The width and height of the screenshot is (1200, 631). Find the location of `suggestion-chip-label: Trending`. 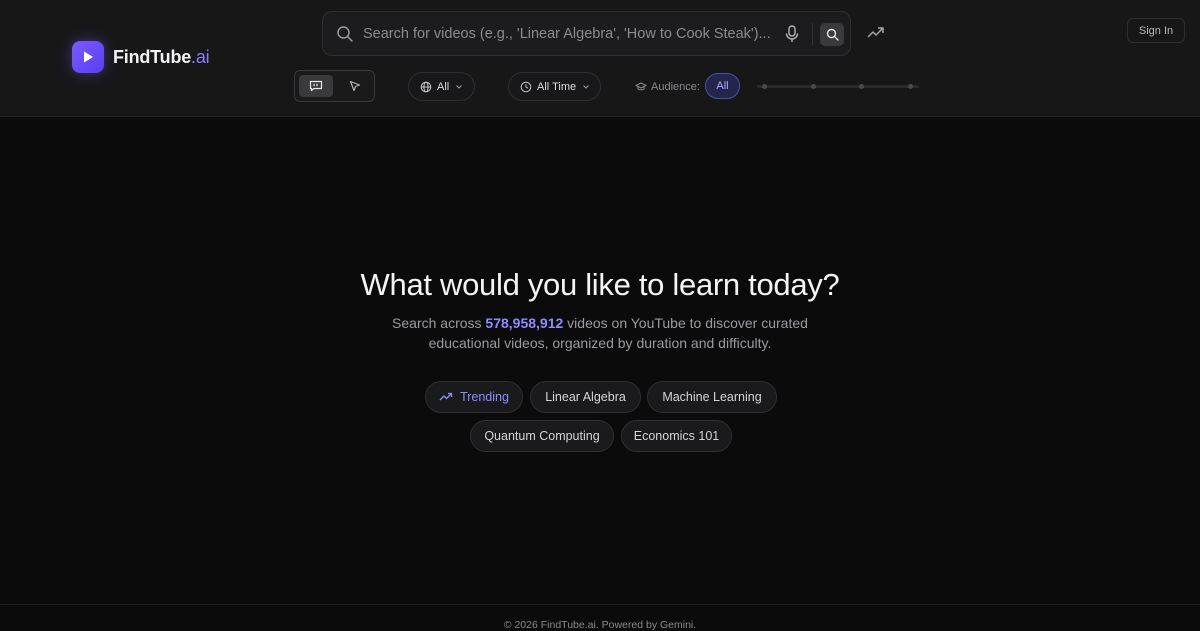

suggestion-chip-label: Trending is located at coordinates (484, 397).